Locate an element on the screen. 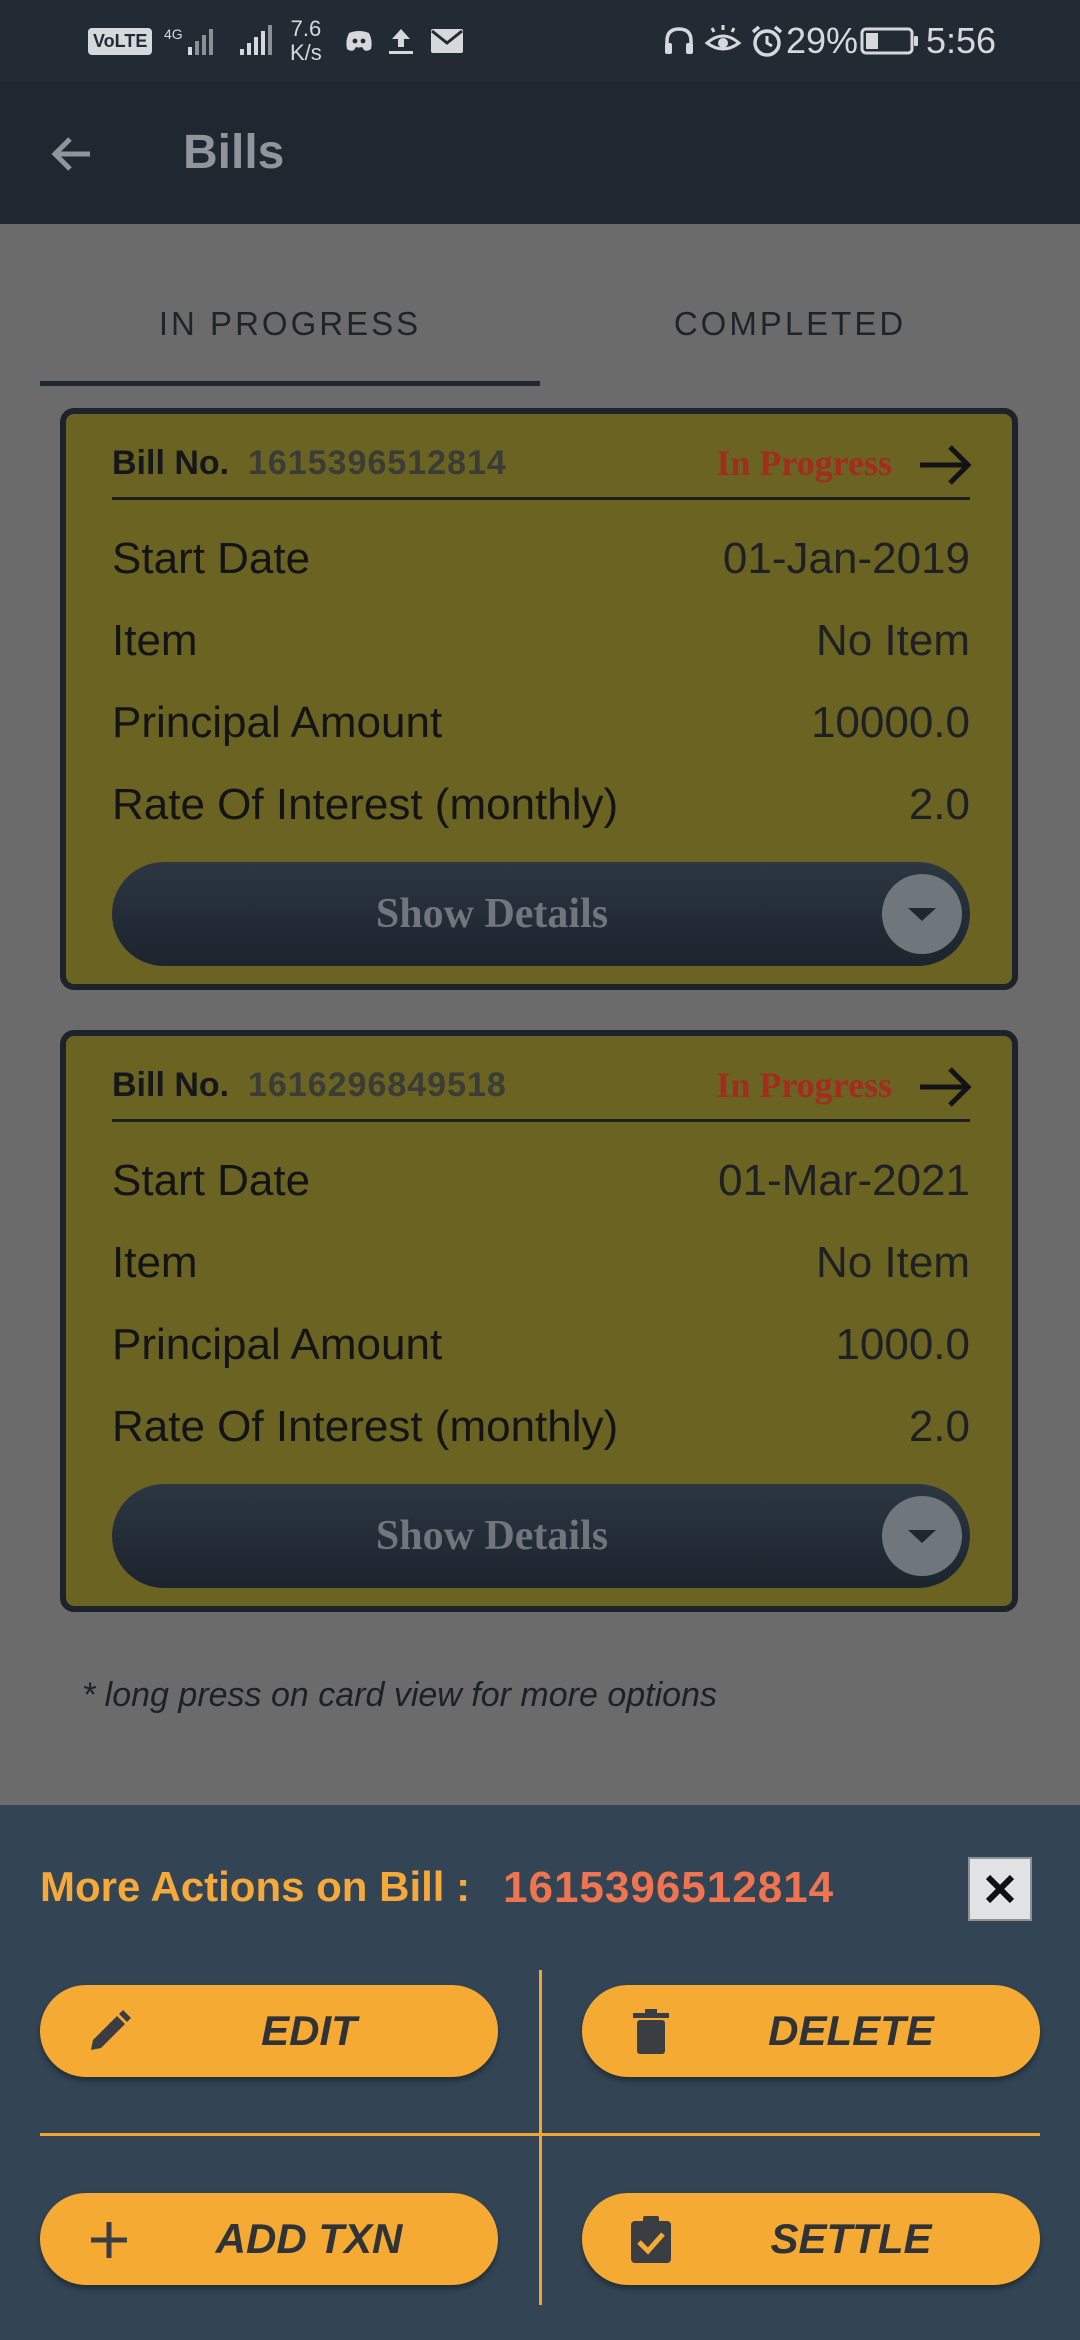  sheet-title: More Actions on Bill : is located at coordinates (255, 1886).